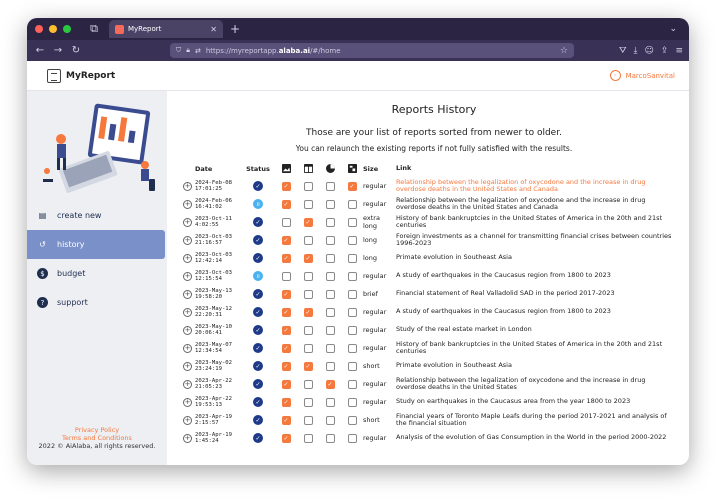  I want to click on browser-tab: MyReport ✕, so click(166, 29).